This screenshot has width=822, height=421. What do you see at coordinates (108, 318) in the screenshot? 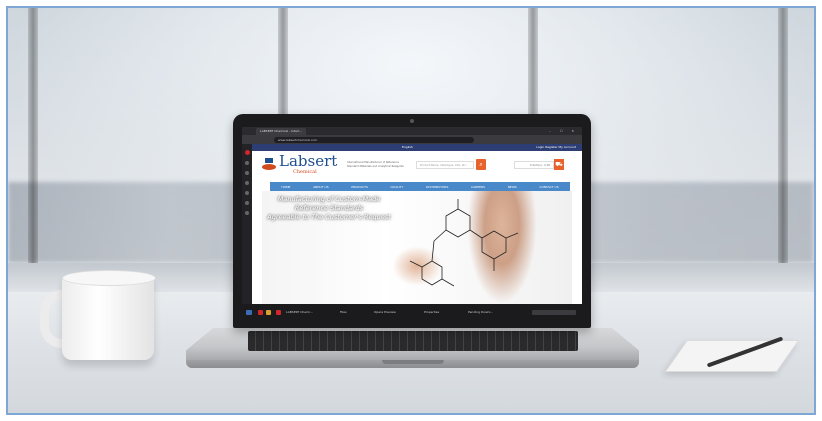
I see `coffee-mug` at bounding box center [108, 318].